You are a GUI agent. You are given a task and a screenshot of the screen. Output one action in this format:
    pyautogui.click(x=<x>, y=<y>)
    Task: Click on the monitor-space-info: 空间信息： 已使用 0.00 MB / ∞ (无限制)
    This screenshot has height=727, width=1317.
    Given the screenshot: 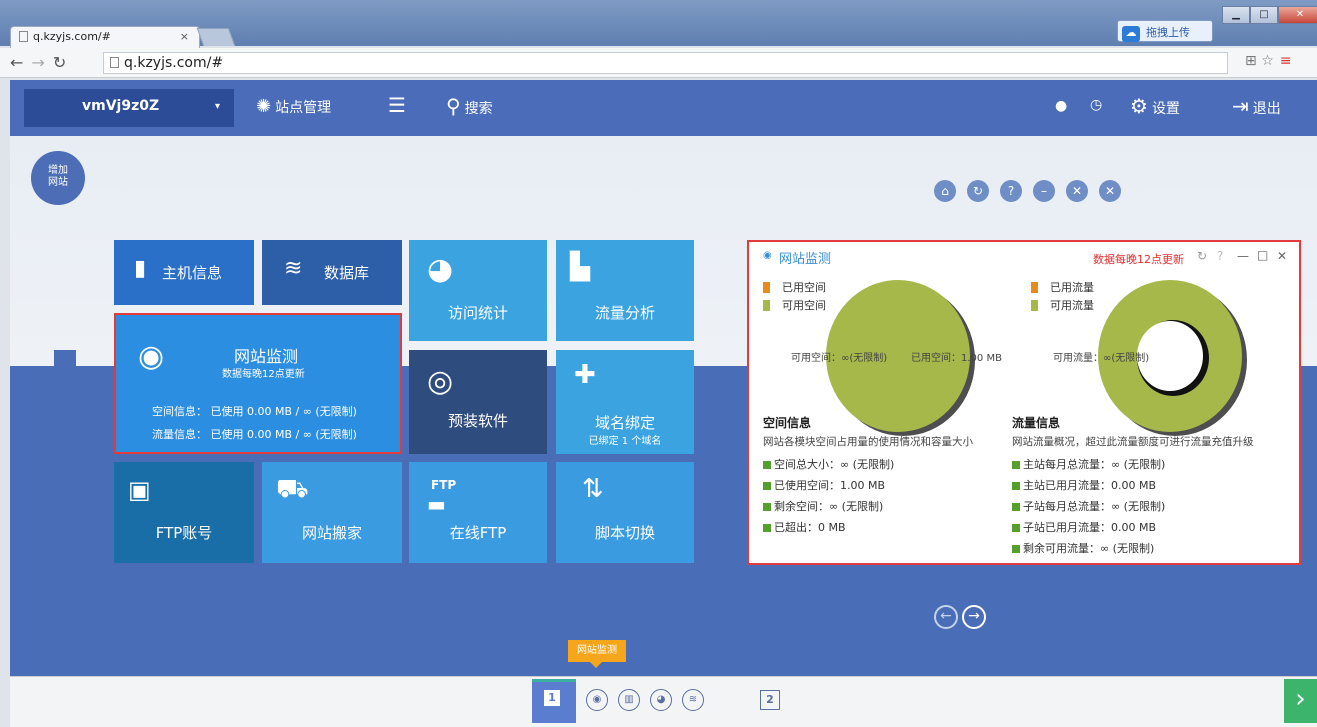 What is the action you would take?
    pyautogui.click(x=254, y=411)
    